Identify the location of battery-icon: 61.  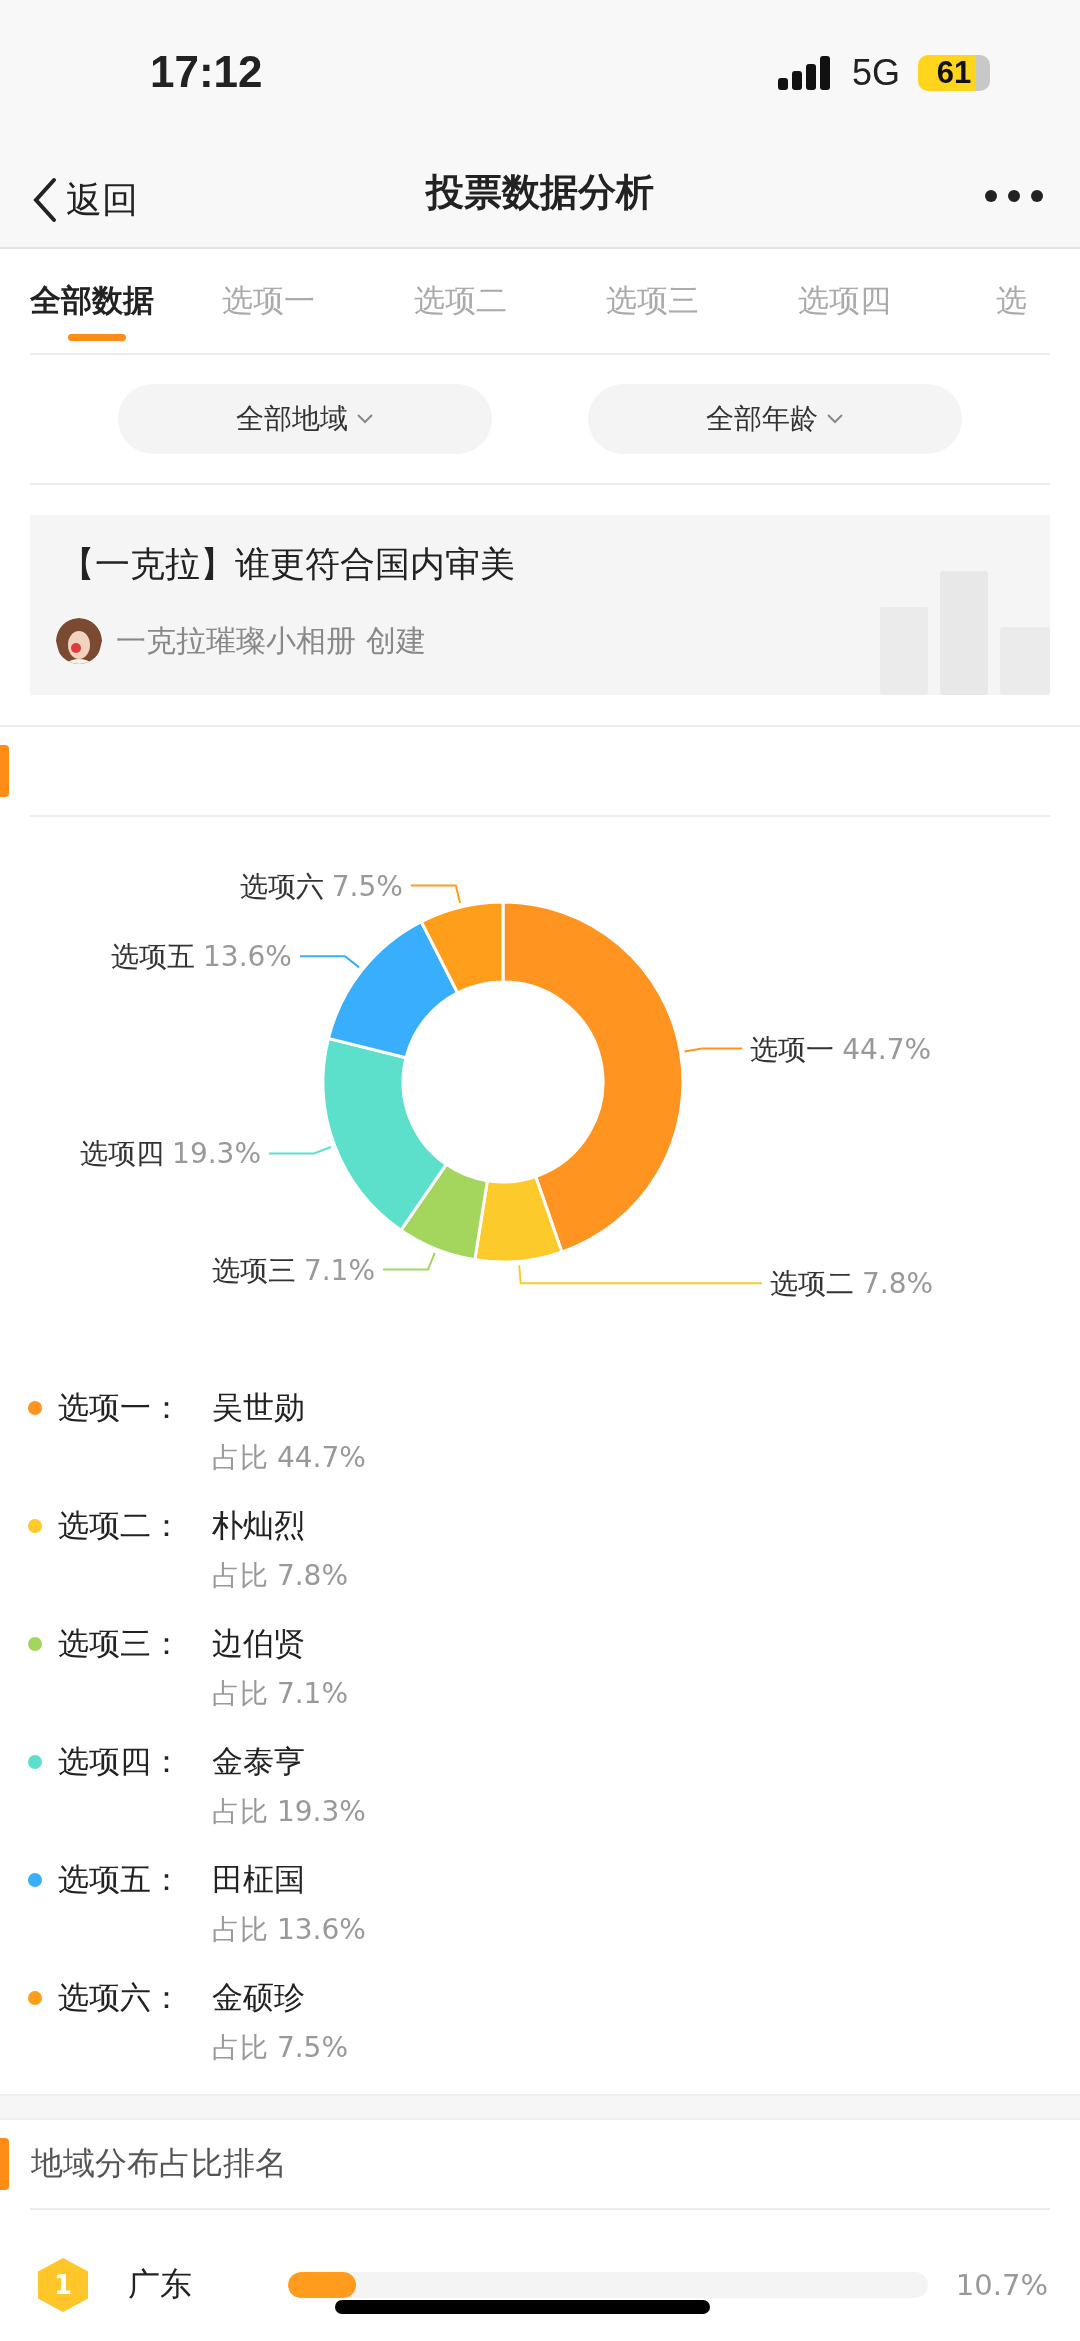
(954, 72).